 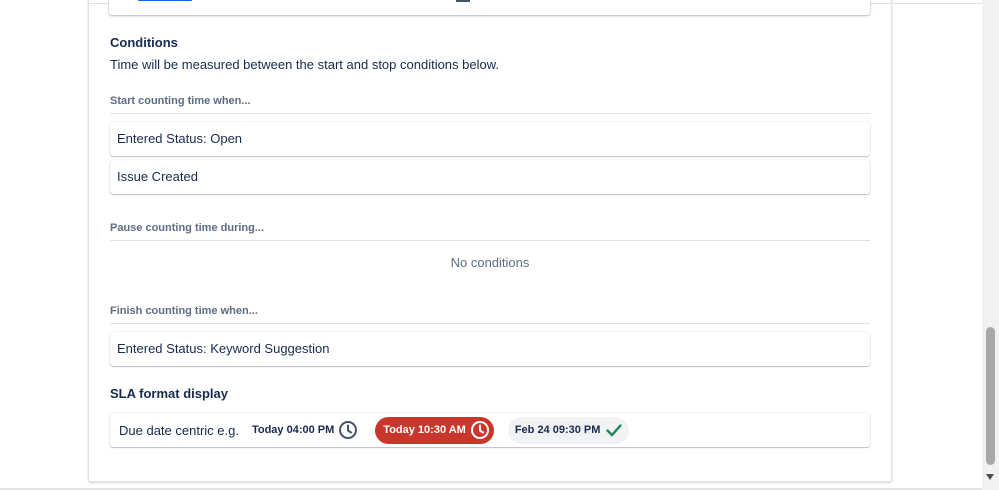 I want to click on scroll-down-arrow-icon, so click(x=990, y=477).